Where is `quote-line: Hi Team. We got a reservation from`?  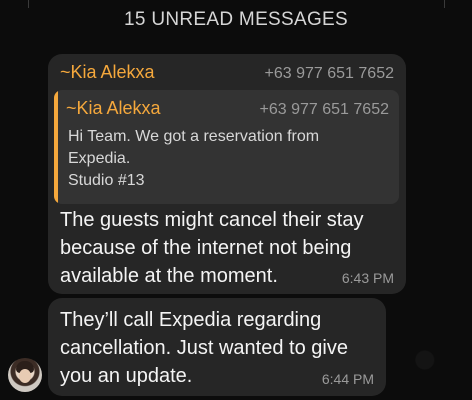 quote-line: Hi Team. We got a reservation from is located at coordinates (194, 136).